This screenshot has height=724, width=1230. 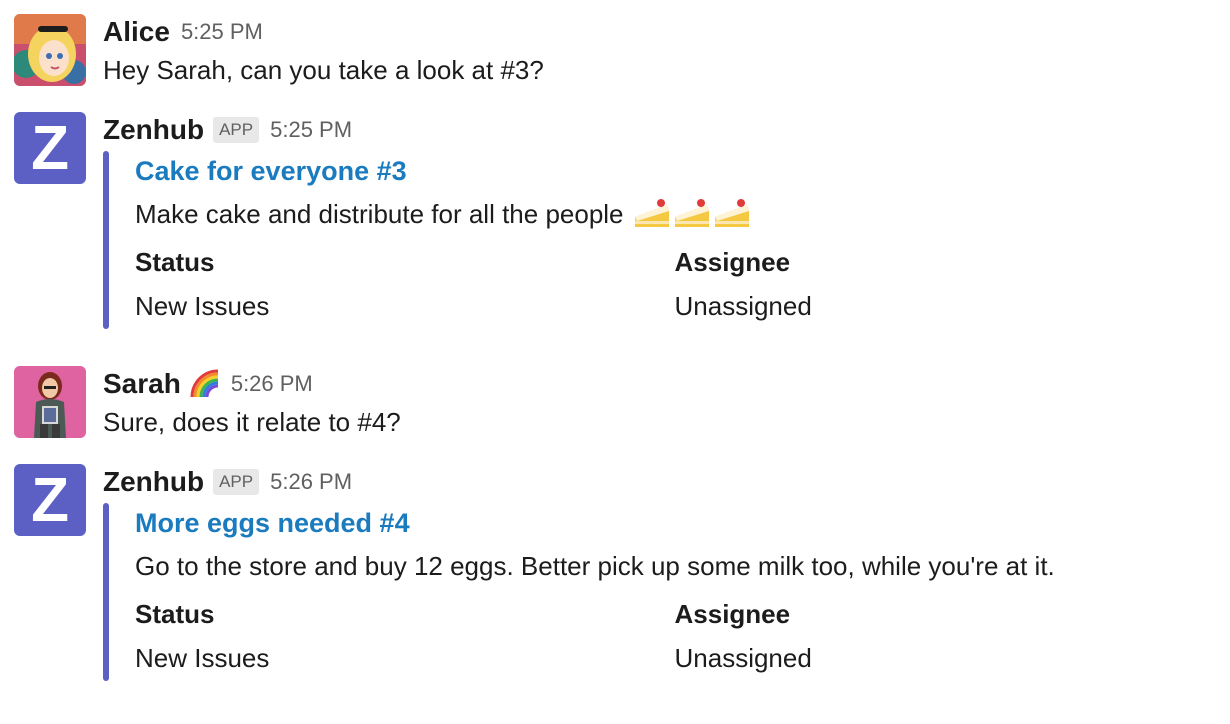 I want to click on message-text: Sure, does it relate to #4?, so click(x=252, y=422).